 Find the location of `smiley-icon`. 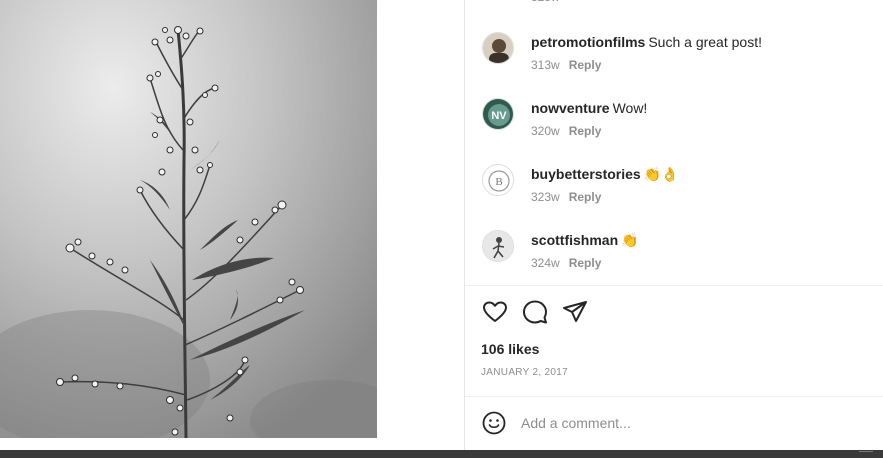

smiley-icon is located at coordinates (494, 423).